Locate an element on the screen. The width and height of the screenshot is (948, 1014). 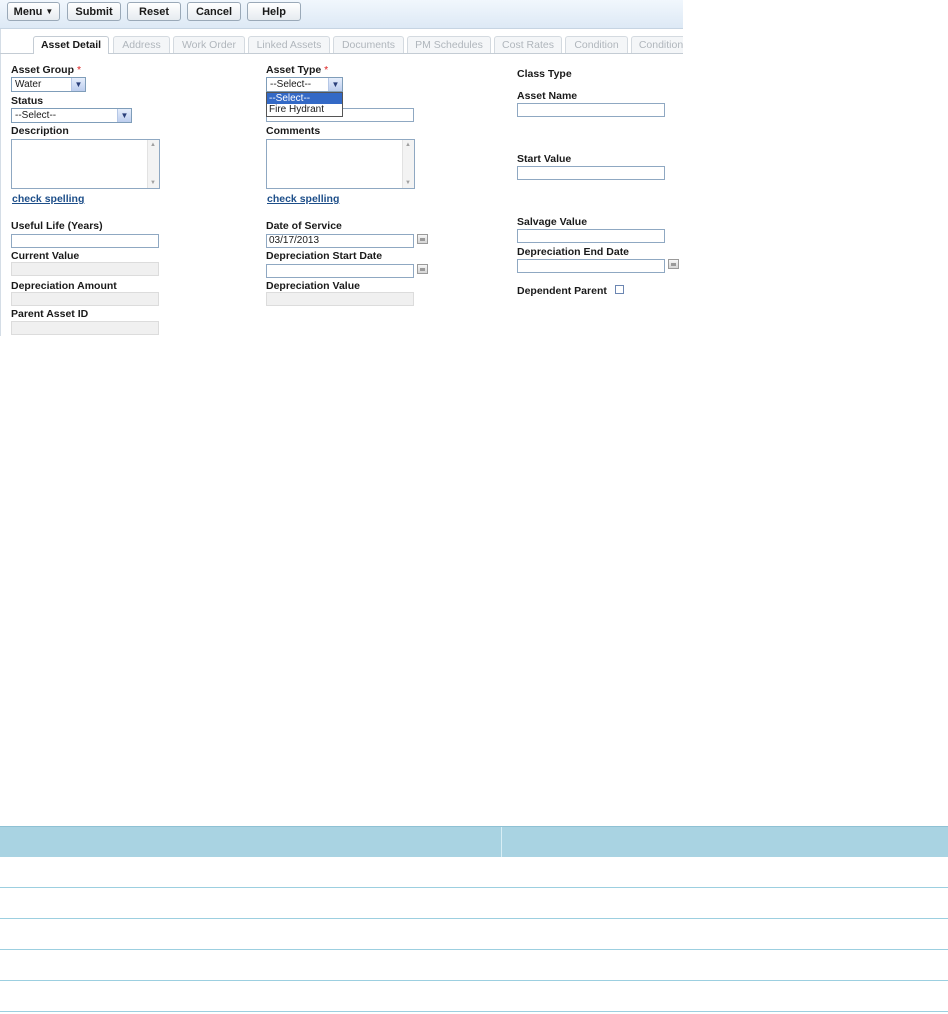
depreciation-amount-field is located at coordinates (85, 299).